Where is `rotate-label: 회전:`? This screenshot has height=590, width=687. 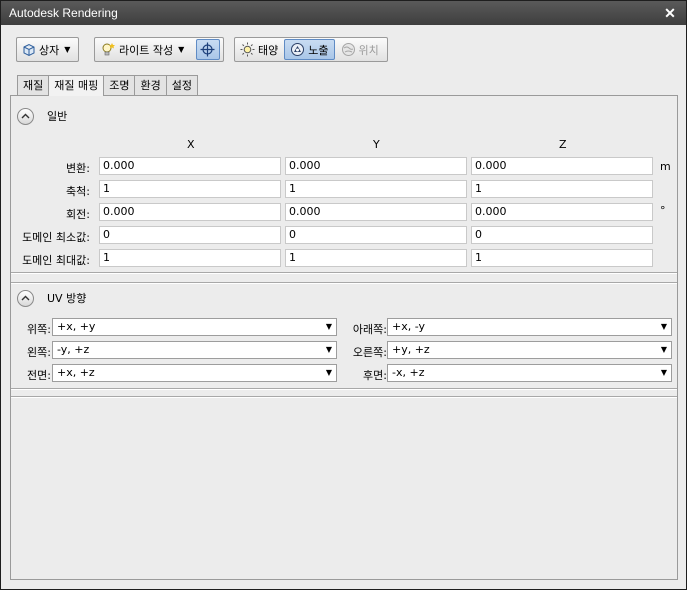 rotate-label: 회전: is located at coordinates (78, 214).